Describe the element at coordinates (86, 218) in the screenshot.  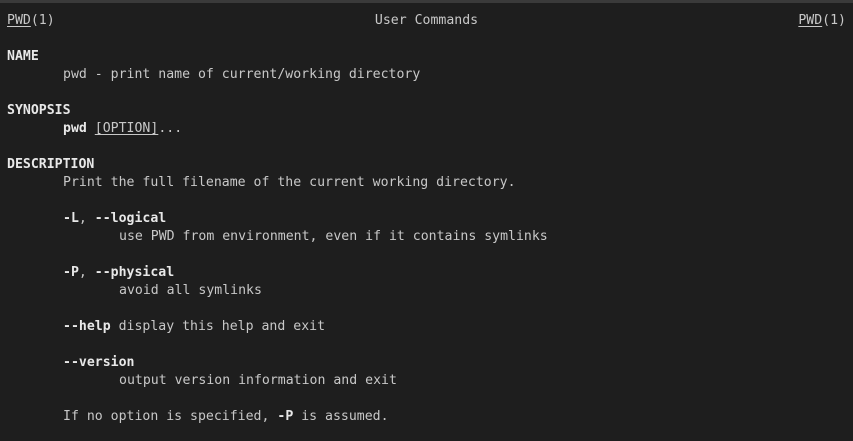
I see `option-logical-sep: ,` at that location.